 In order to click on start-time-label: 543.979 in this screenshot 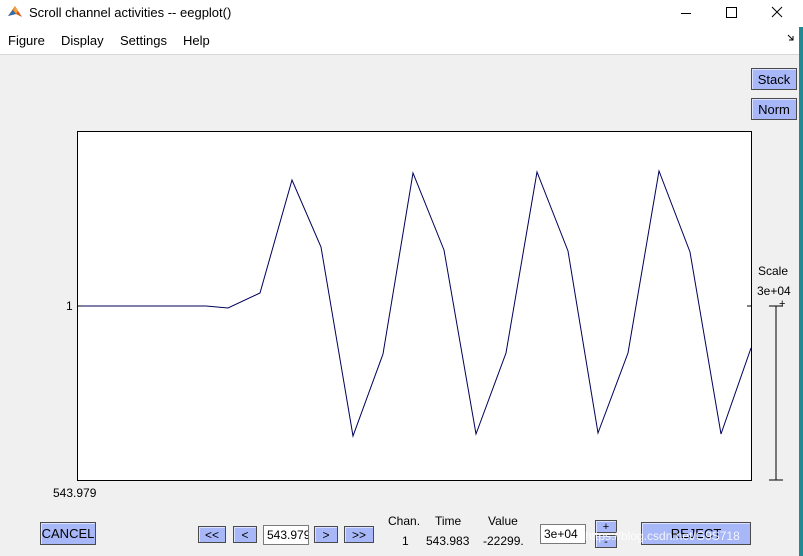, I will do `click(75, 493)`.